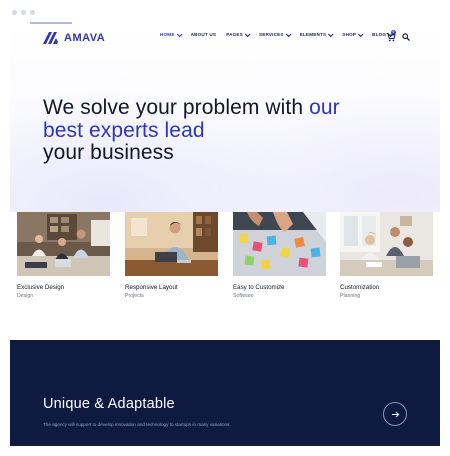 This screenshot has height=456, width=450. Describe the element at coordinates (279, 244) in the screenshot. I see `card-image-sticky-notes` at that location.